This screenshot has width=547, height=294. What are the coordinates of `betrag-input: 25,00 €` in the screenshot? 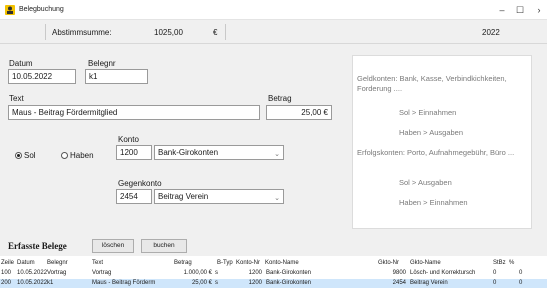 It's located at (299, 112).